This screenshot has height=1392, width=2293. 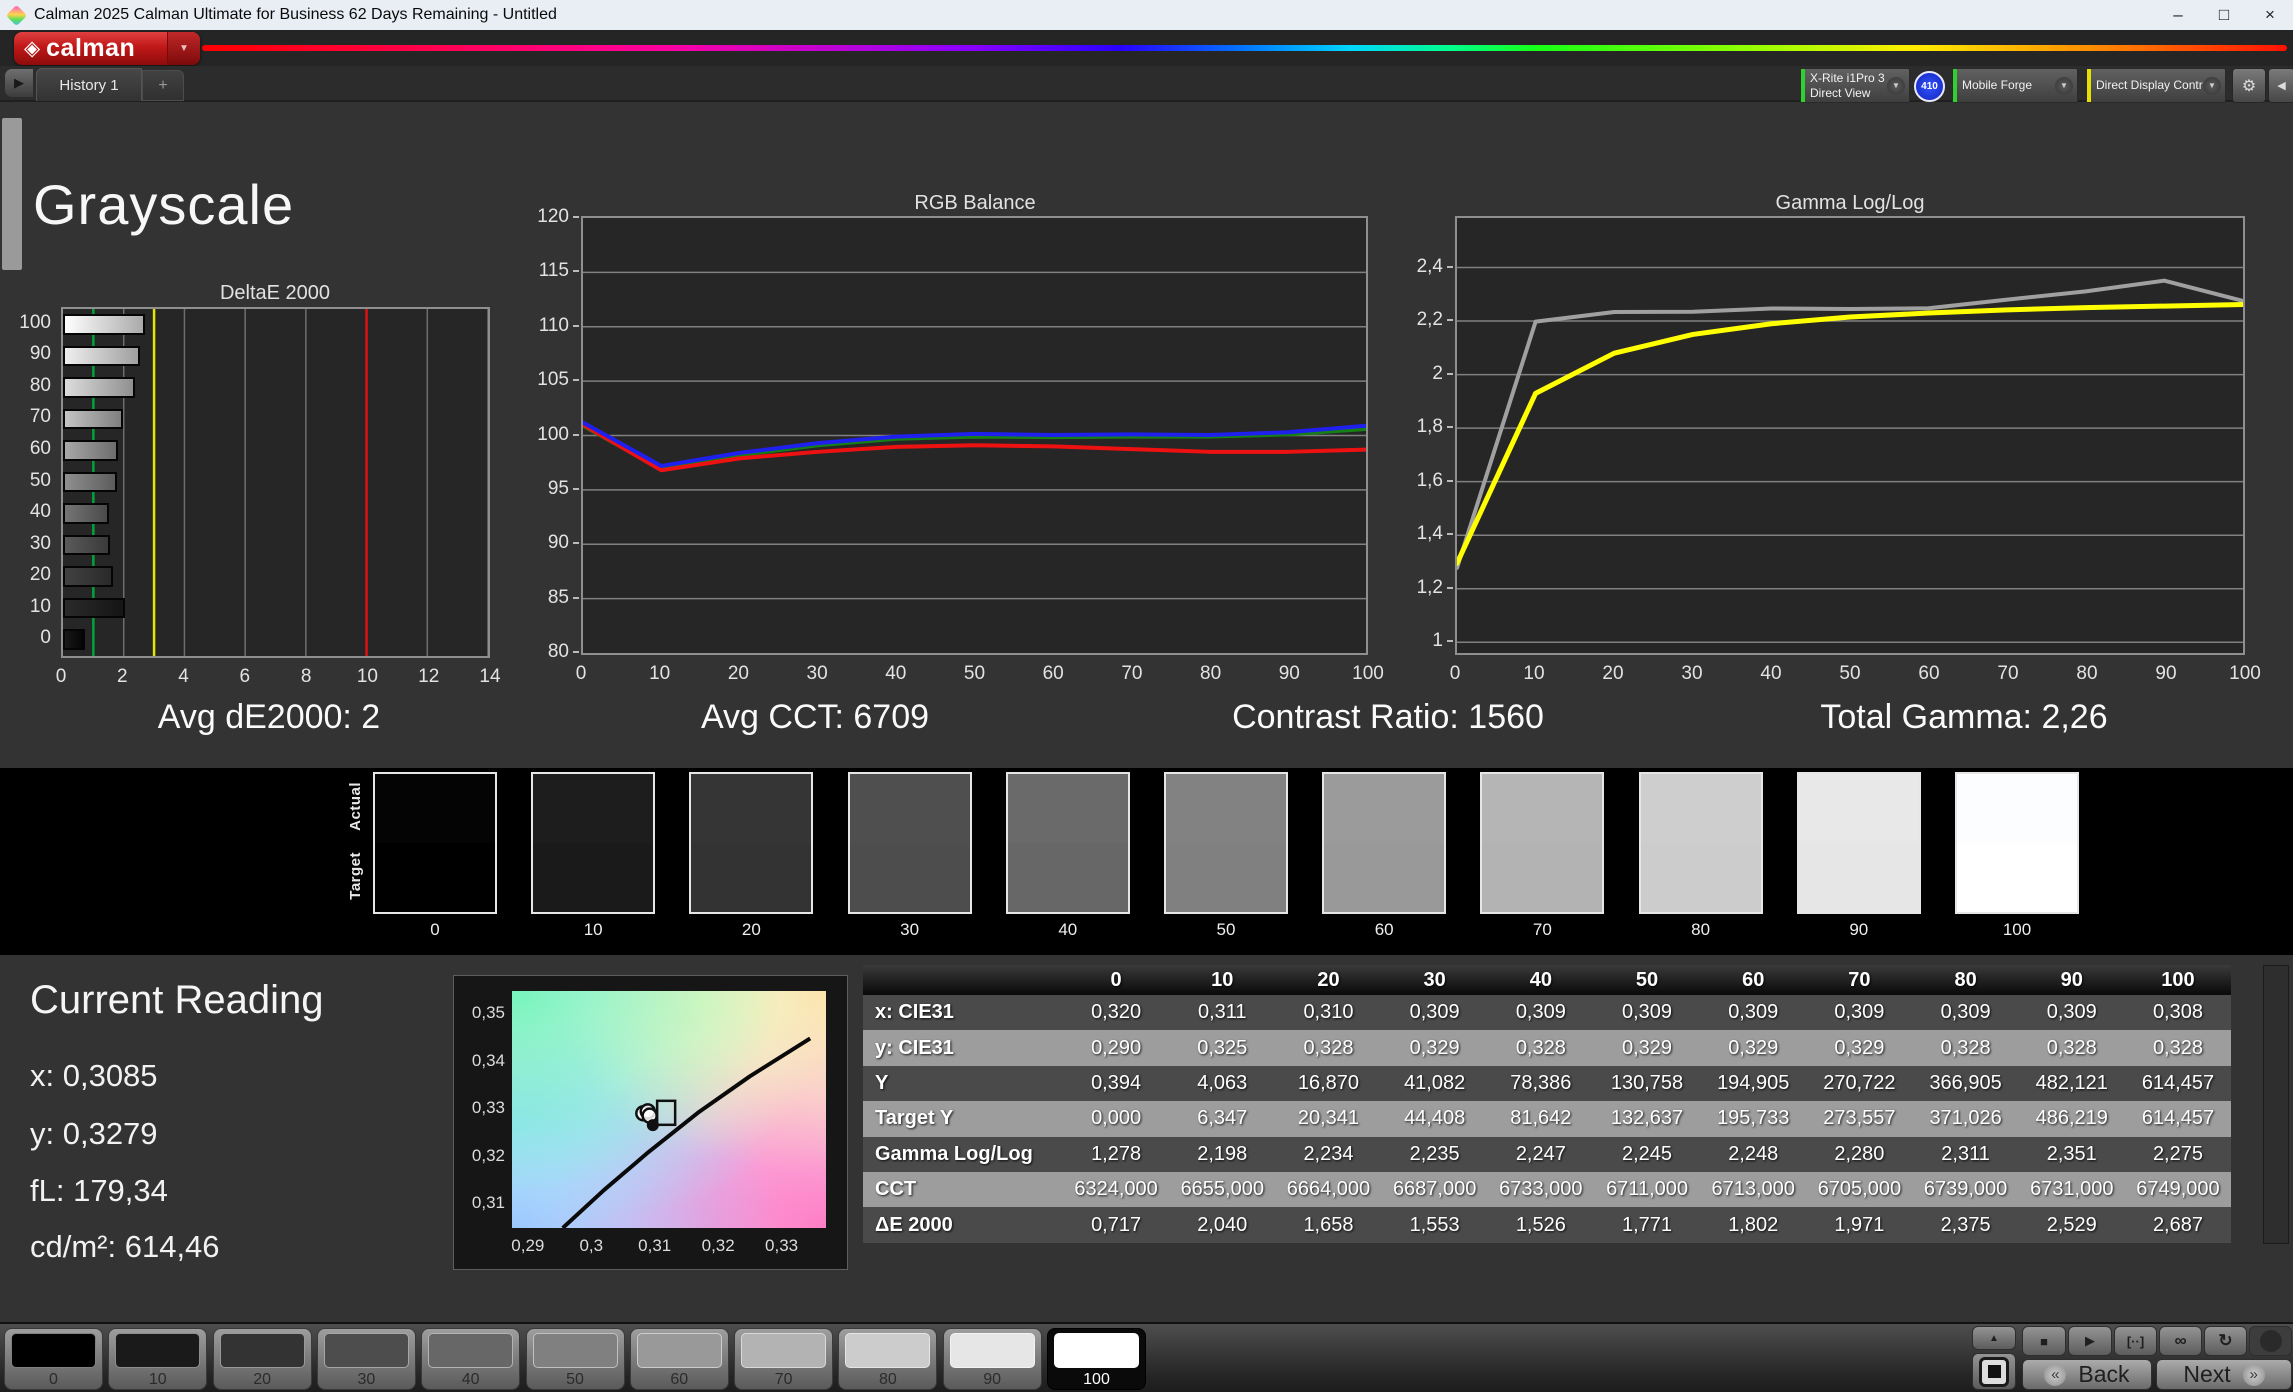 I want to click on record-button, so click(x=2270, y=1341).